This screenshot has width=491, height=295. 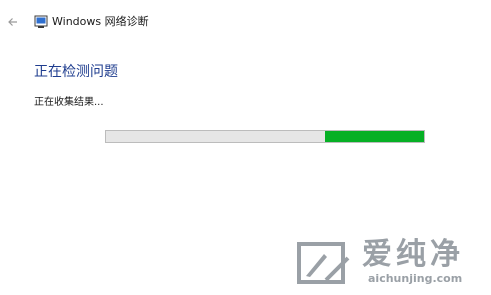 I want to click on window-title: Windows 网络诊断, so click(x=100, y=21).